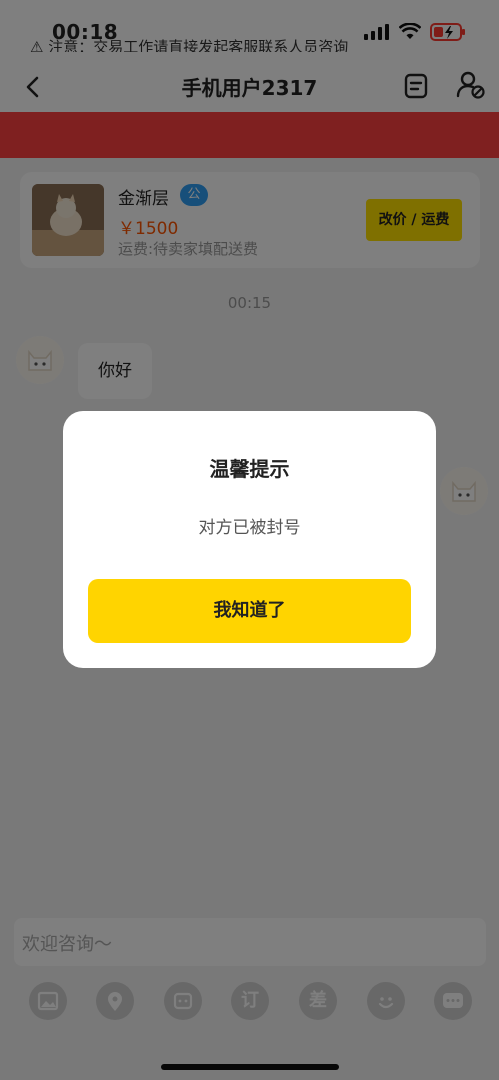 The height and width of the screenshot is (1080, 499). Describe the element at coordinates (249, 611) in the screenshot. I see `confirm-button: 我知道了` at that location.